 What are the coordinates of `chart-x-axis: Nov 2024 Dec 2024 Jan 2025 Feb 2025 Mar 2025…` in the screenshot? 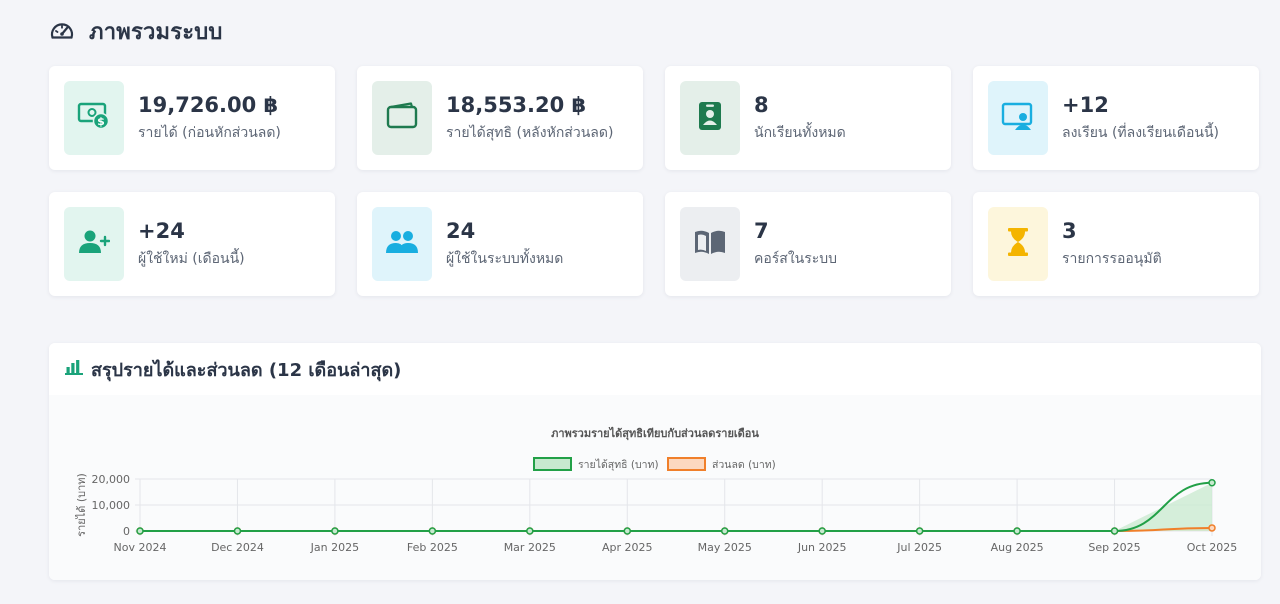 It's located at (676, 547).